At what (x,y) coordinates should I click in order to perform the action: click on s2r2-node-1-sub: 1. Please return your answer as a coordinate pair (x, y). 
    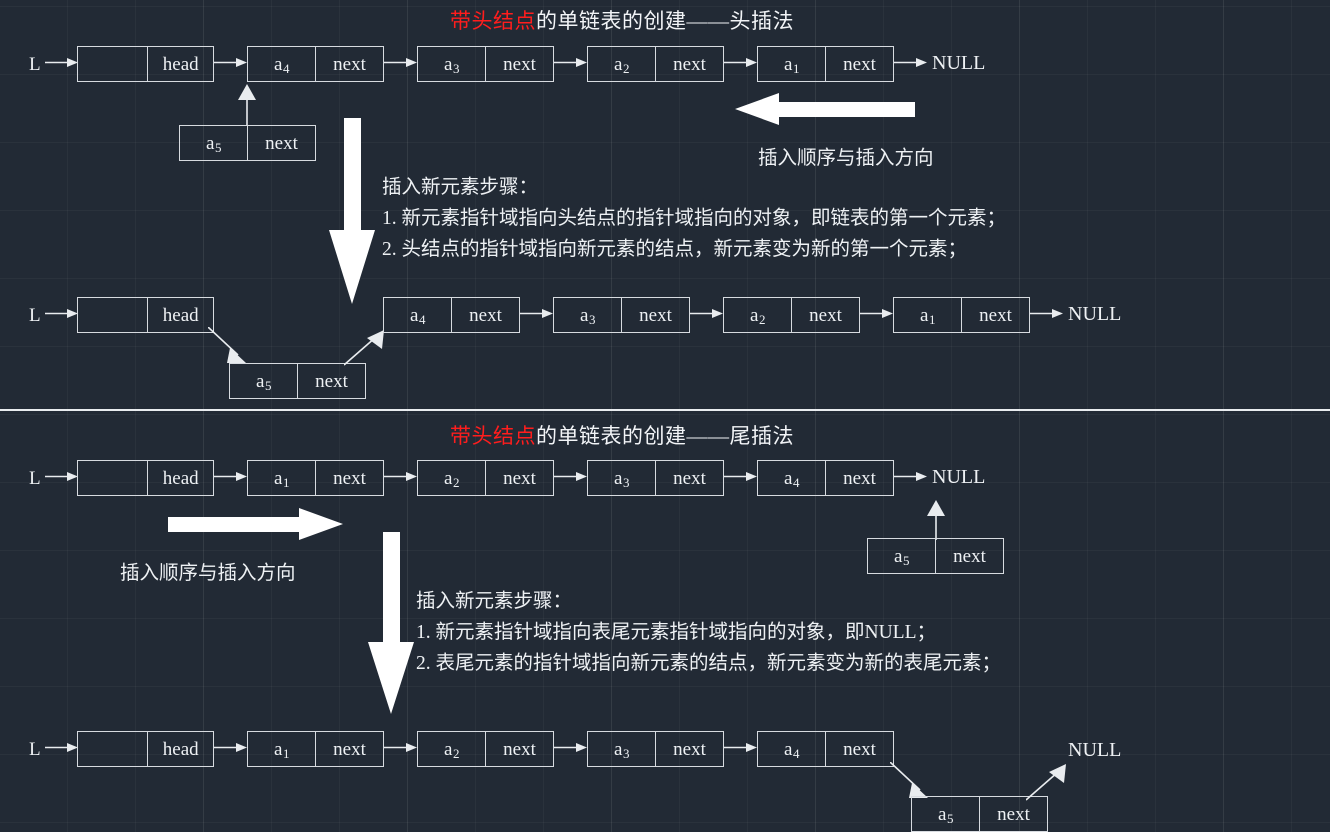
    Looking at the image, I should click on (286, 753).